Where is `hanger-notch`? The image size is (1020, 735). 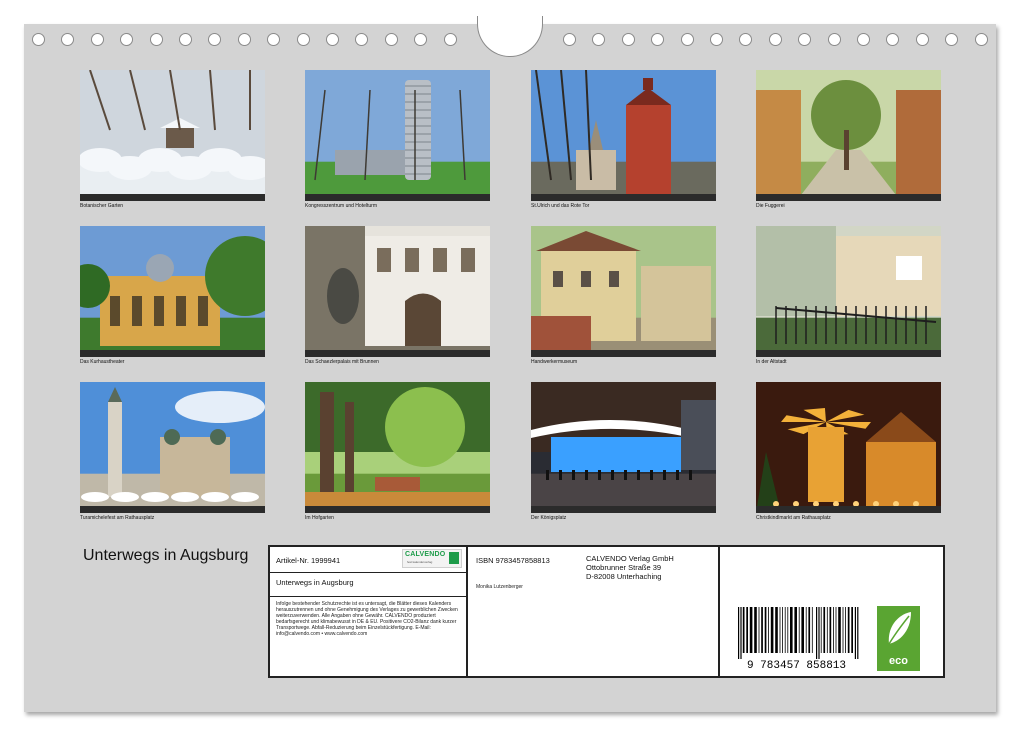 hanger-notch is located at coordinates (510, 36).